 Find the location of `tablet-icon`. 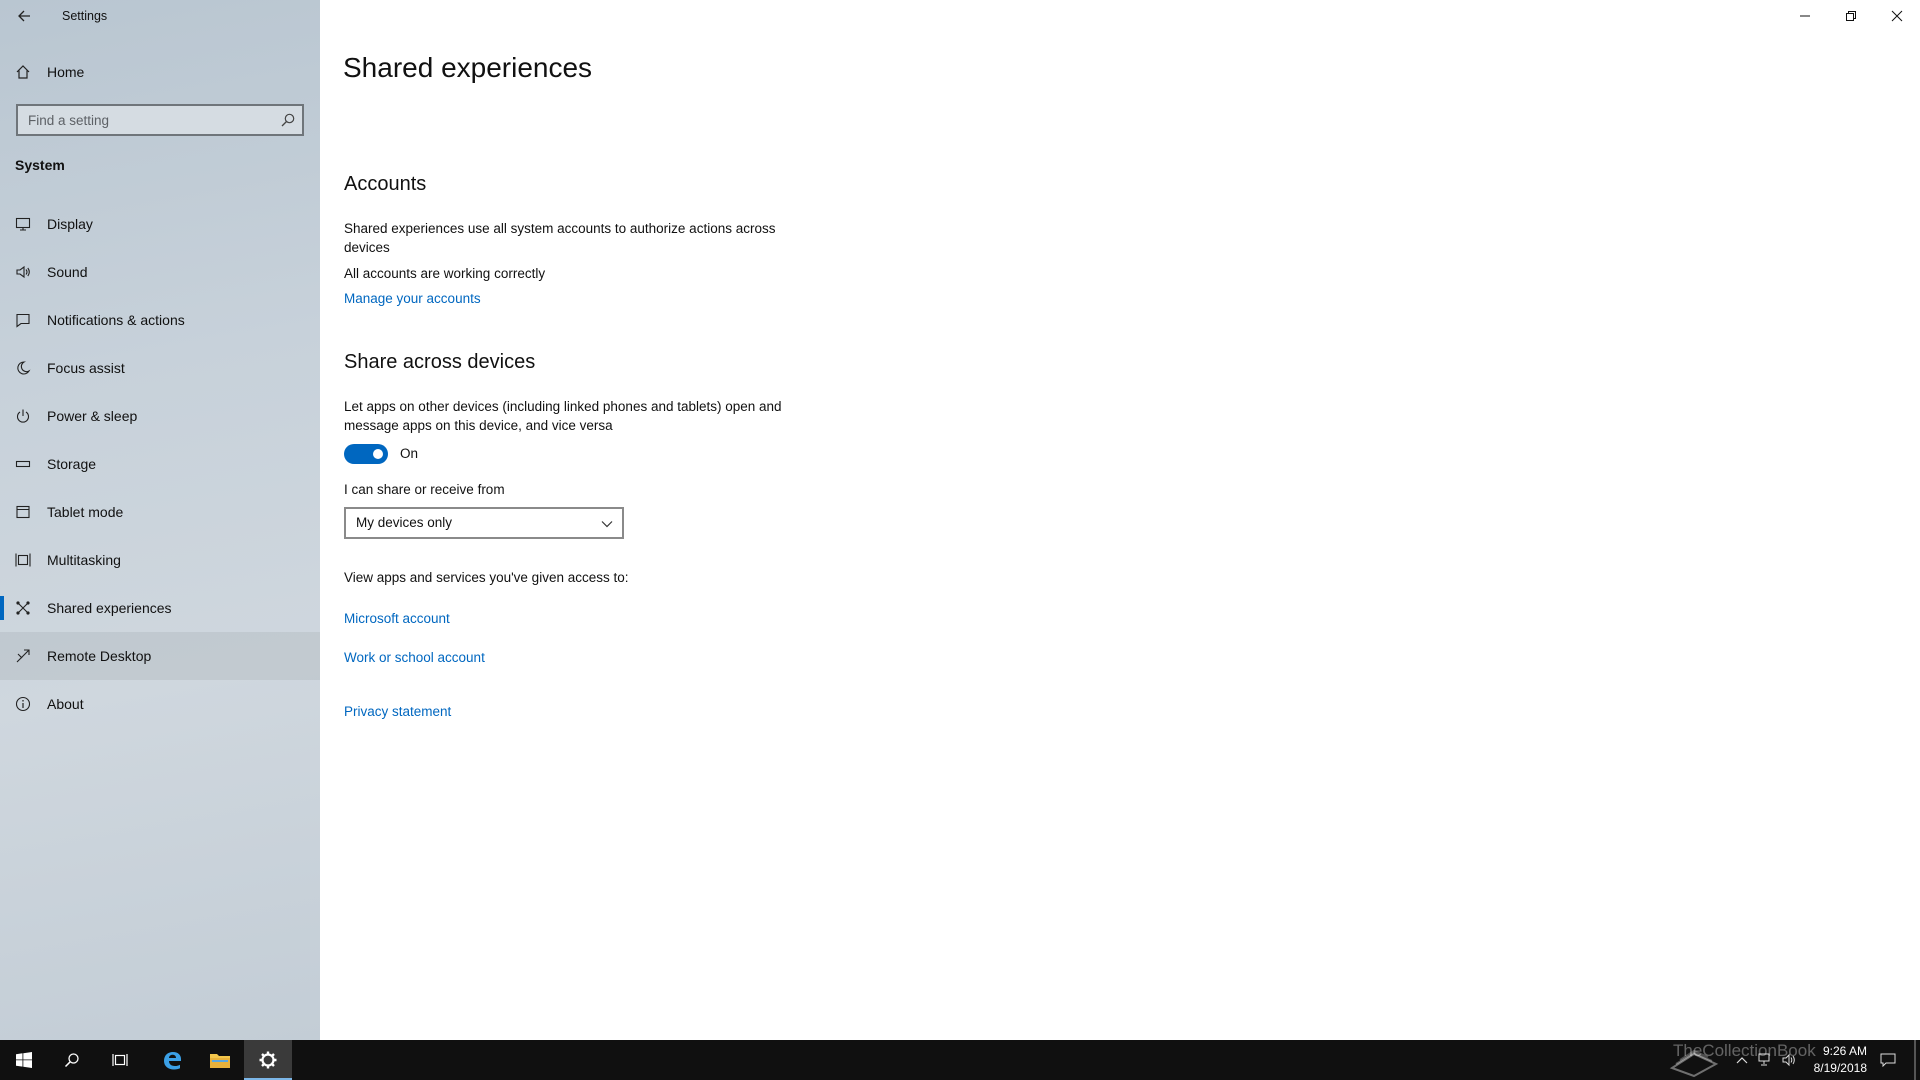

tablet-icon is located at coordinates (23, 512).